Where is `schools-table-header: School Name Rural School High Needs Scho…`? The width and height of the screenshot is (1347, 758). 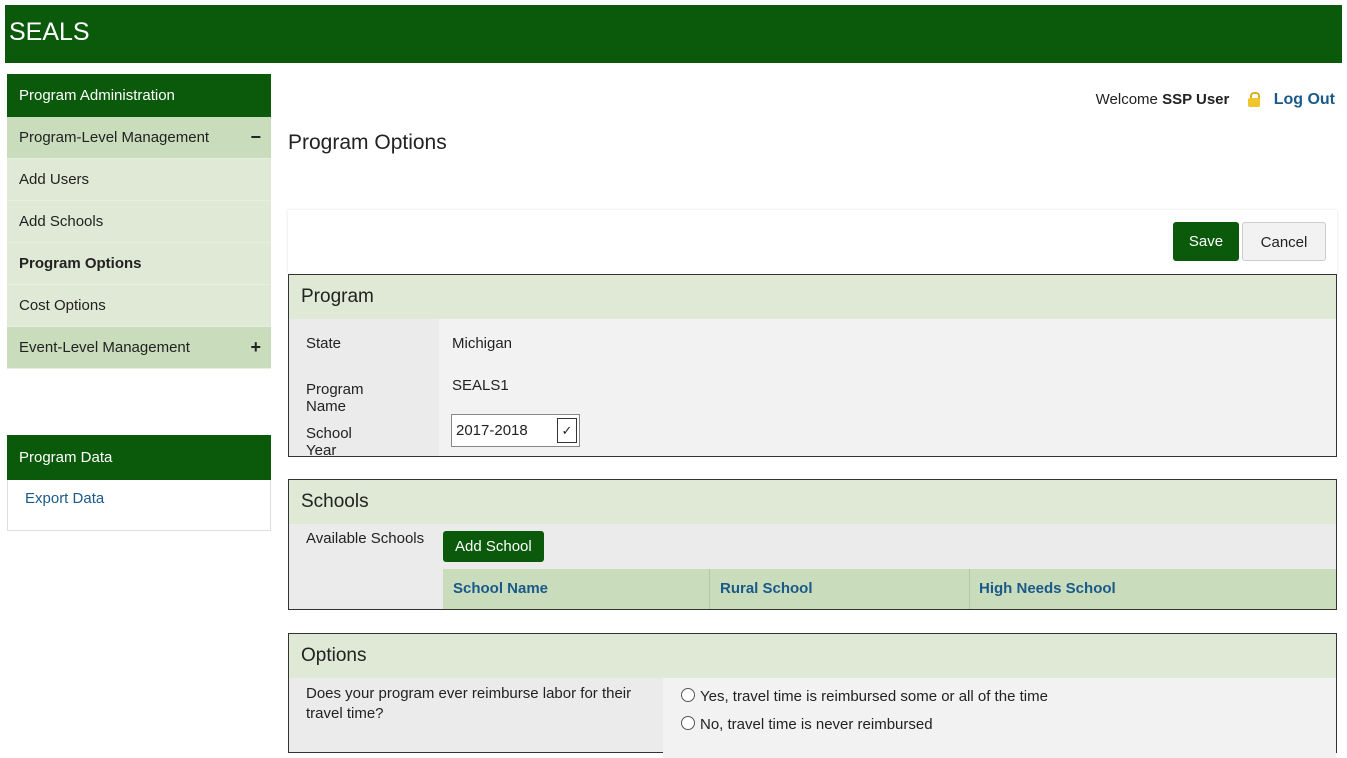
schools-table-header: School Name Rural School High Needs Scho… is located at coordinates (889, 589).